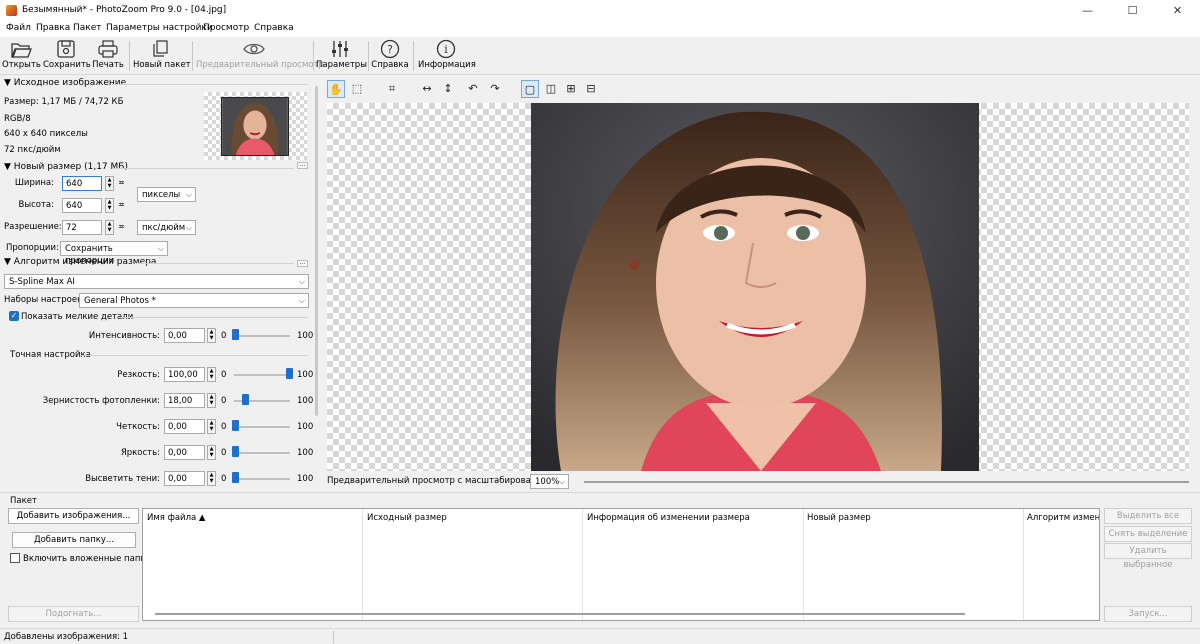 The width and height of the screenshot is (1200, 644). What do you see at coordinates (162, 56) in the screenshot?
I see `new-batch-button: Новый пакет` at bounding box center [162, 56].